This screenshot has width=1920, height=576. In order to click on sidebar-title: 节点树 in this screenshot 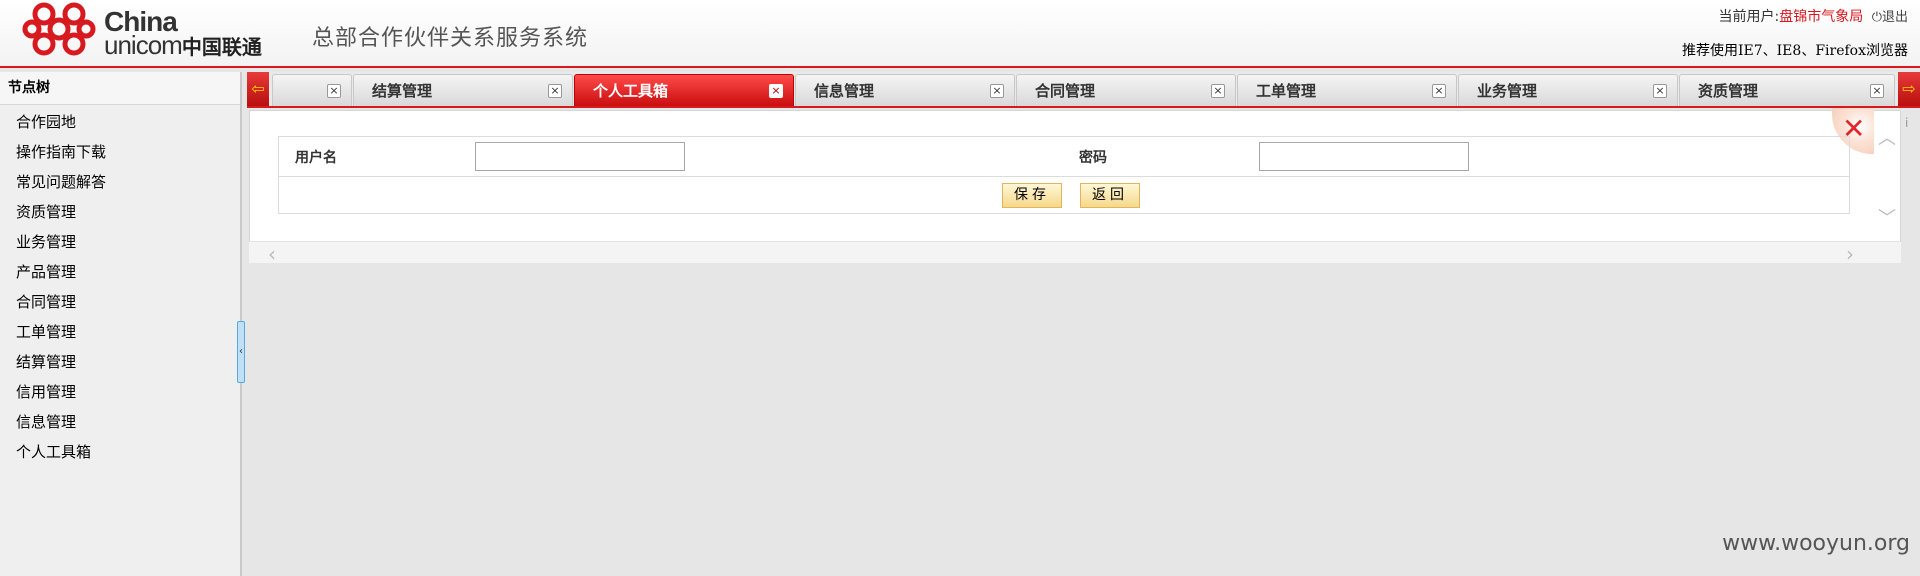, I will do `click(120, 88)`.